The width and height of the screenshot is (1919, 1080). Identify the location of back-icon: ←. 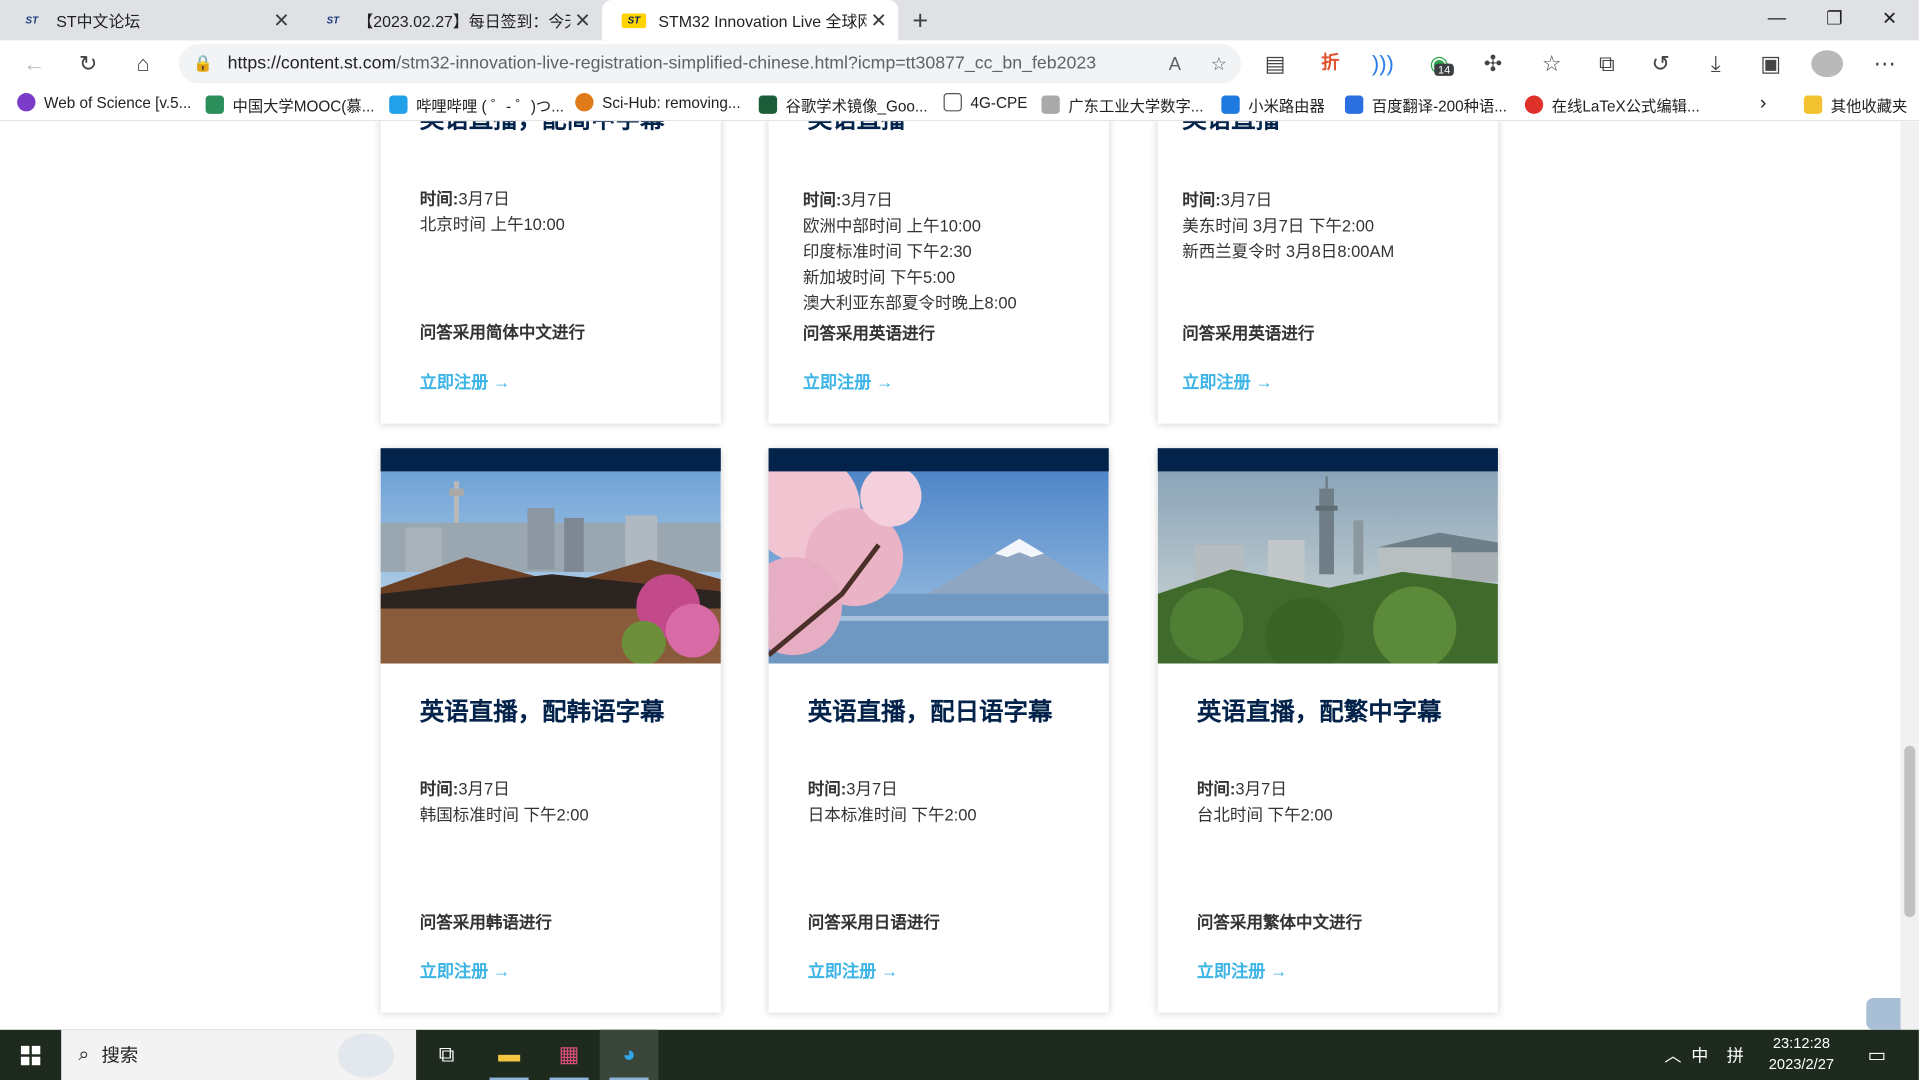
(34, 63).